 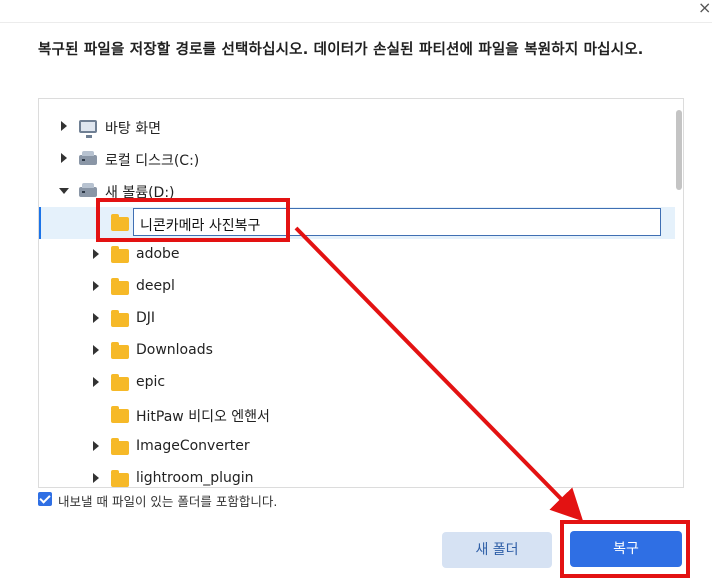 What do you see at coordinates (155, 286) in the screenshot?
I see `tree-item-label: deepl` at bounding box center [155, 286].